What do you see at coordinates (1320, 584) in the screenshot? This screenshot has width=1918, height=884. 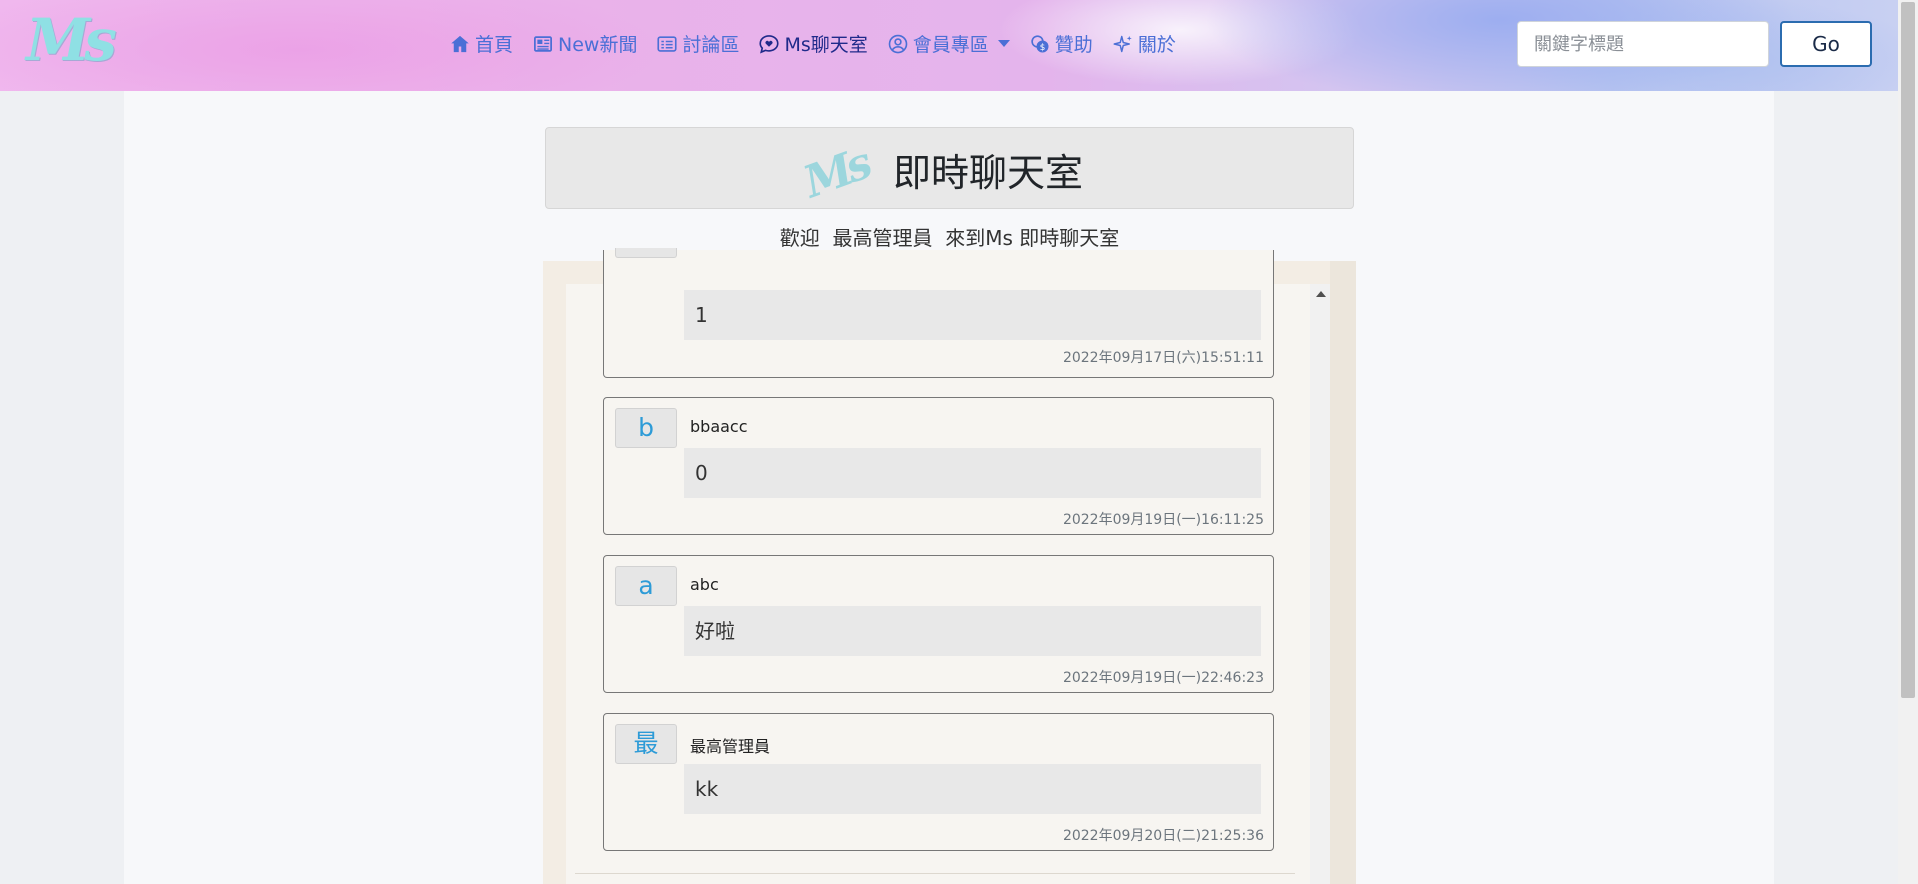 I see `chat-scrollbar` at bounding box center [1320, 584].